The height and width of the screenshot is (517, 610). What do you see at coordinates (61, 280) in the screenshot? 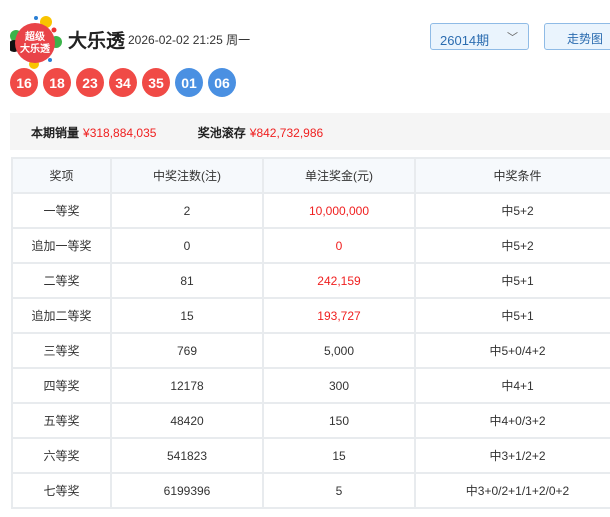
I see `prize-name: 二等奖` at bounding box center [61, 280].